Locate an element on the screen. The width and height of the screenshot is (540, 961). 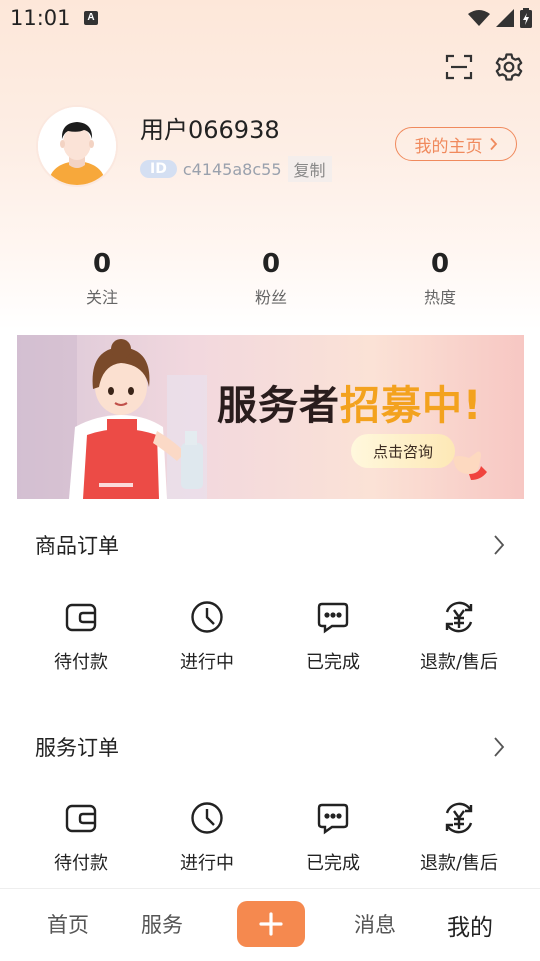
avatar-image is located at coordinates (77, 146).